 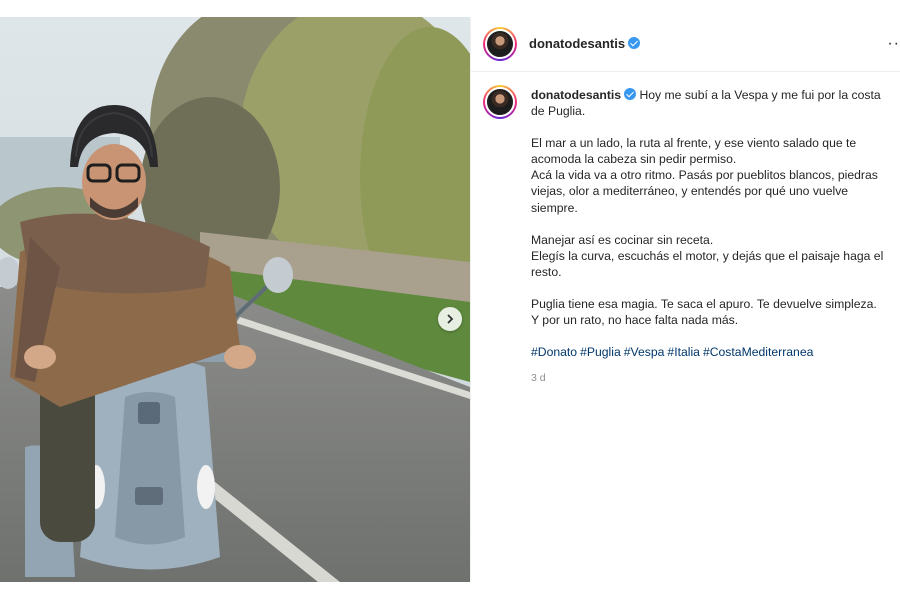 I want to click on hashtag-link: #Vespa, so click(x=644, y=352).